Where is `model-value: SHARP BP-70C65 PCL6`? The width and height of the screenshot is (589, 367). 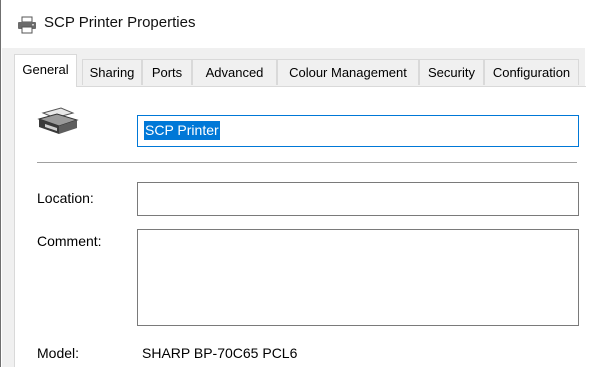 model-value: SHARP BP-70C65 PCL6 is located at coordinates (220, 353).